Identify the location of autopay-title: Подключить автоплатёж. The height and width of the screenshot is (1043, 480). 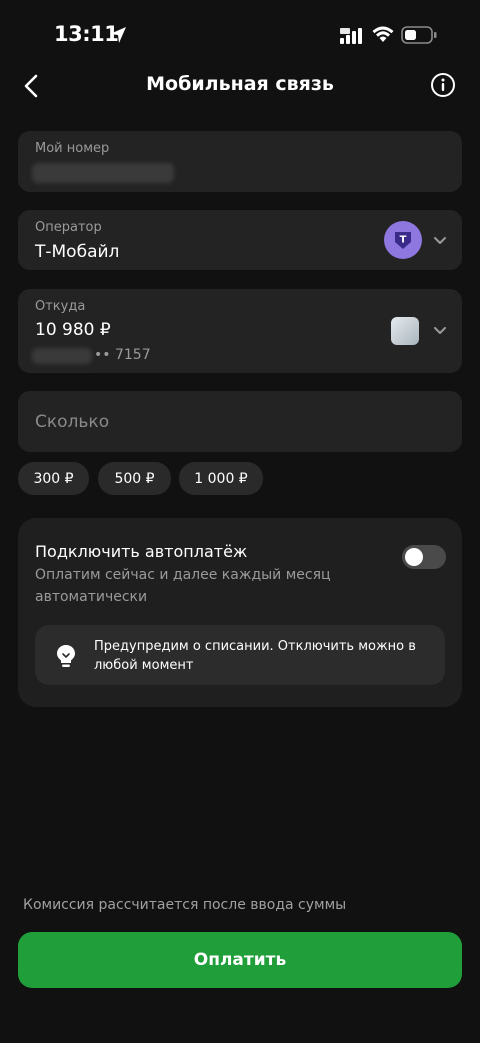
(141, 551).